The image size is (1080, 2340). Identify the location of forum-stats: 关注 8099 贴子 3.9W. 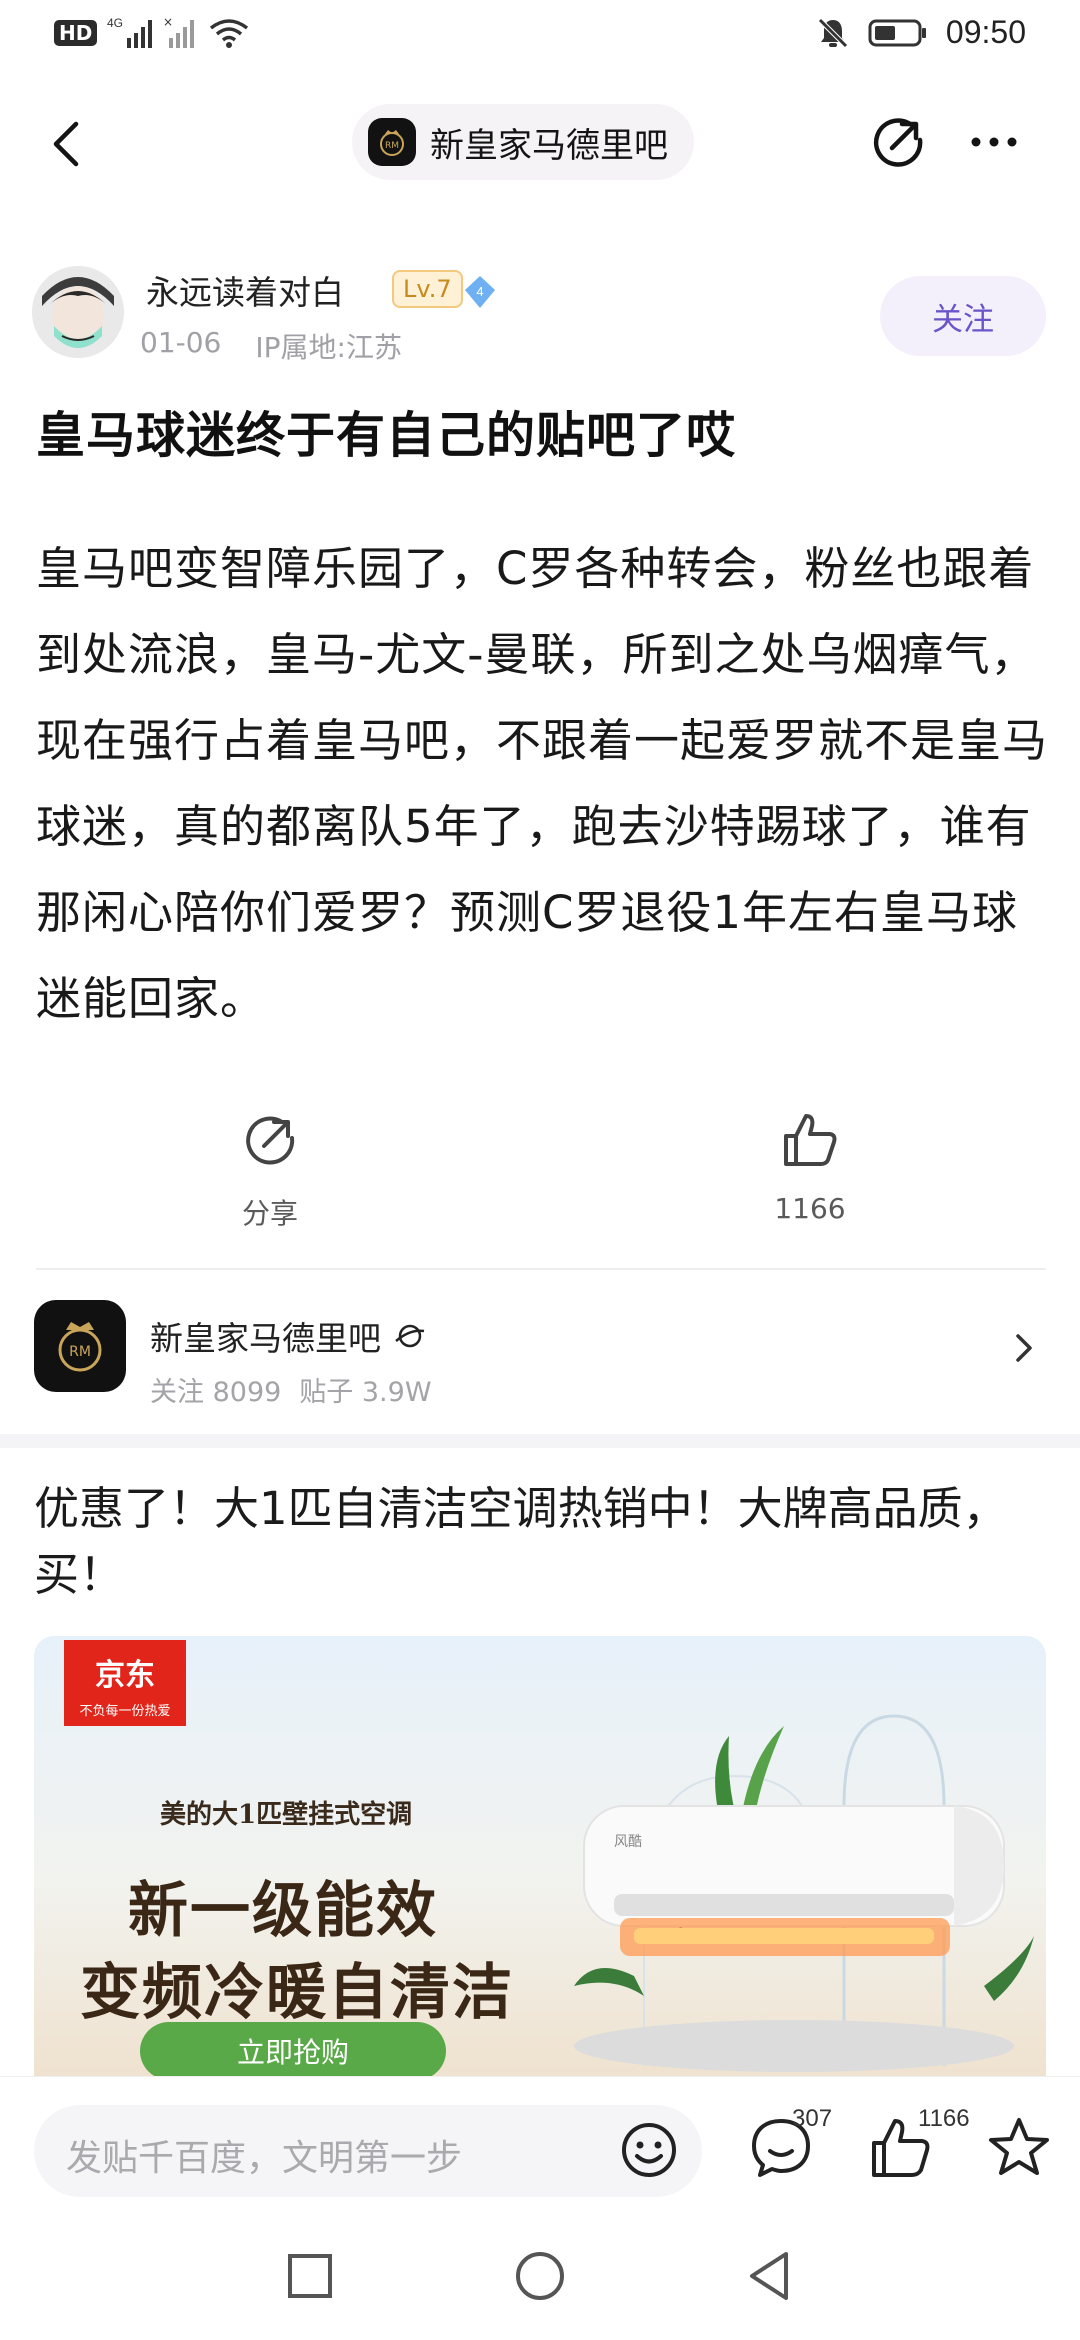
(291, 1389).